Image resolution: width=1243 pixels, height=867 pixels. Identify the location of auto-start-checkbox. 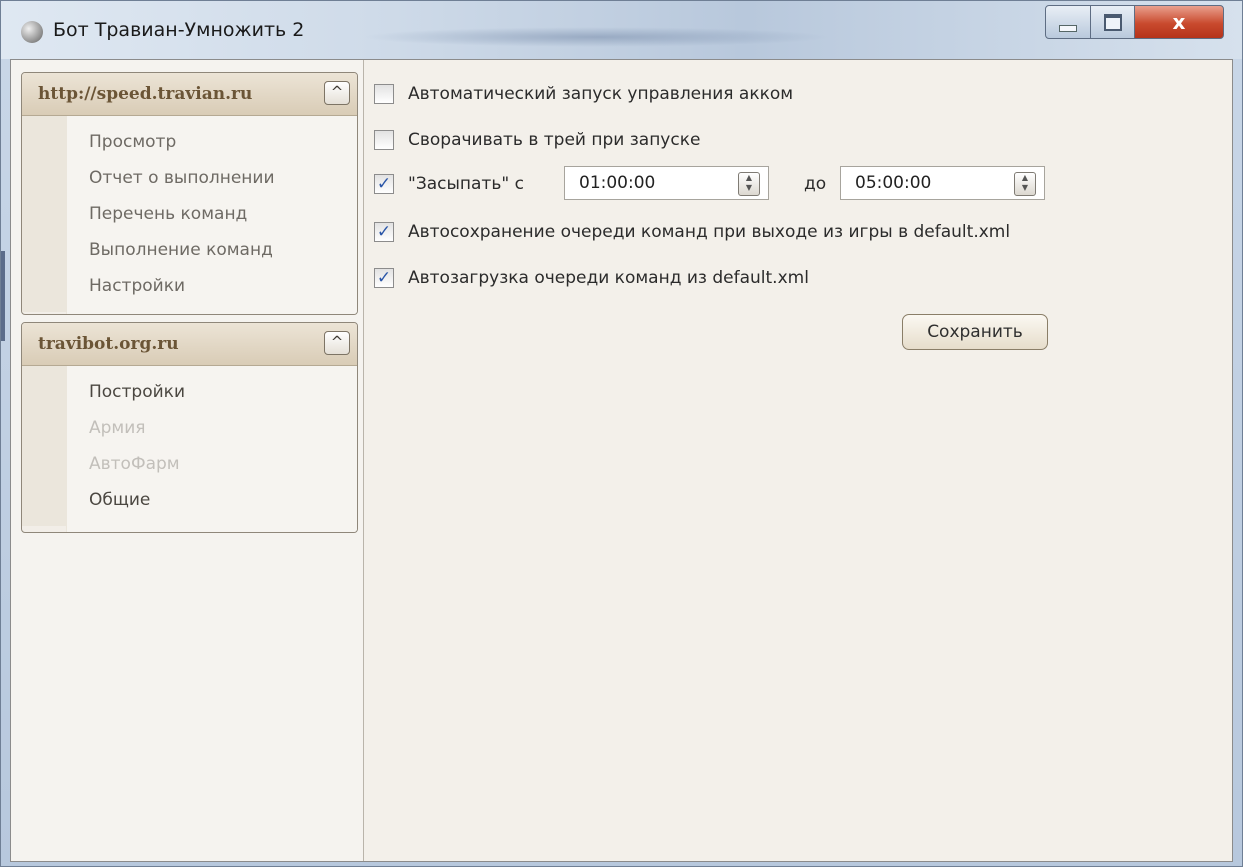
(384, 94).